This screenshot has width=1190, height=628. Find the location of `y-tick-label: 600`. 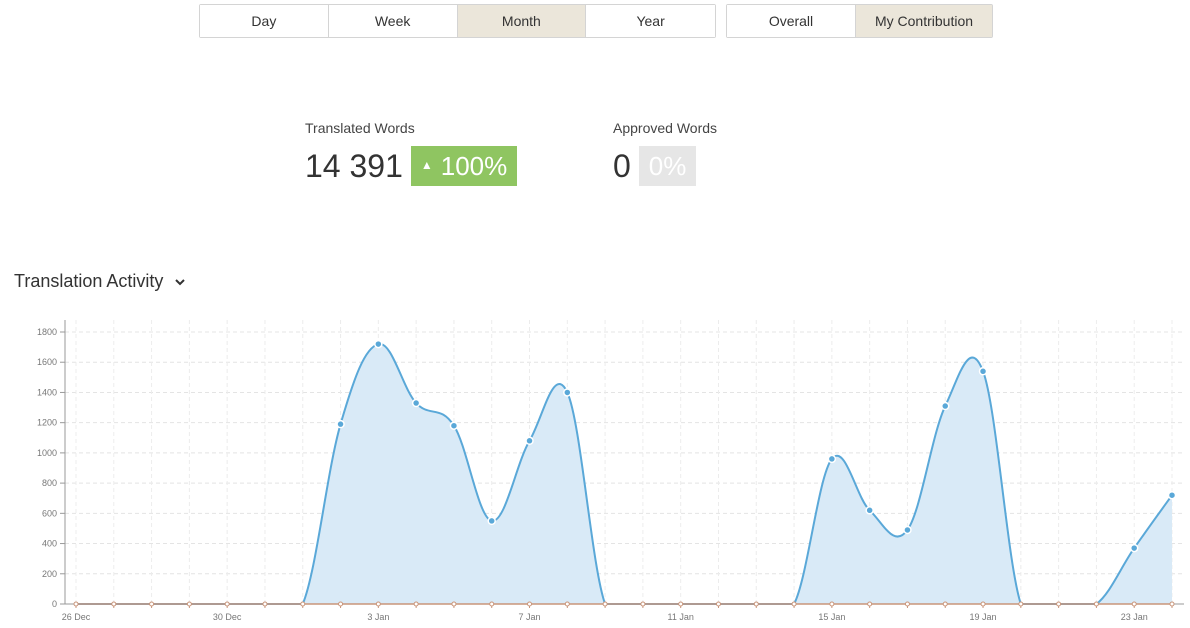

y-tick-label: 600 is located at coordinates (49, 513).